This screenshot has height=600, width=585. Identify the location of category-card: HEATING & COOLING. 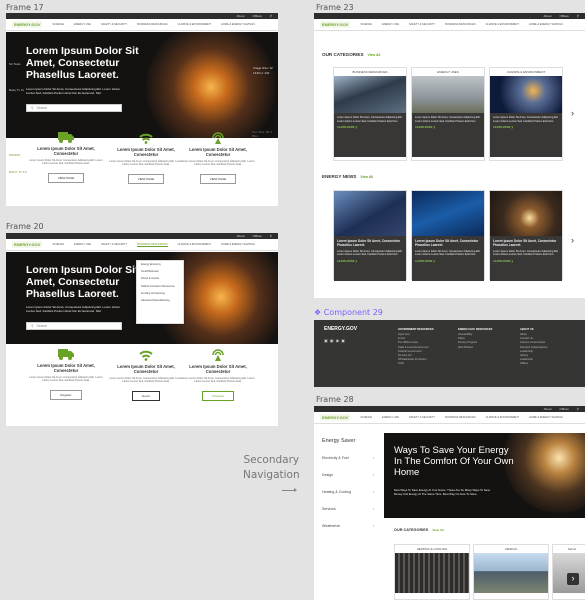
(432, 572).